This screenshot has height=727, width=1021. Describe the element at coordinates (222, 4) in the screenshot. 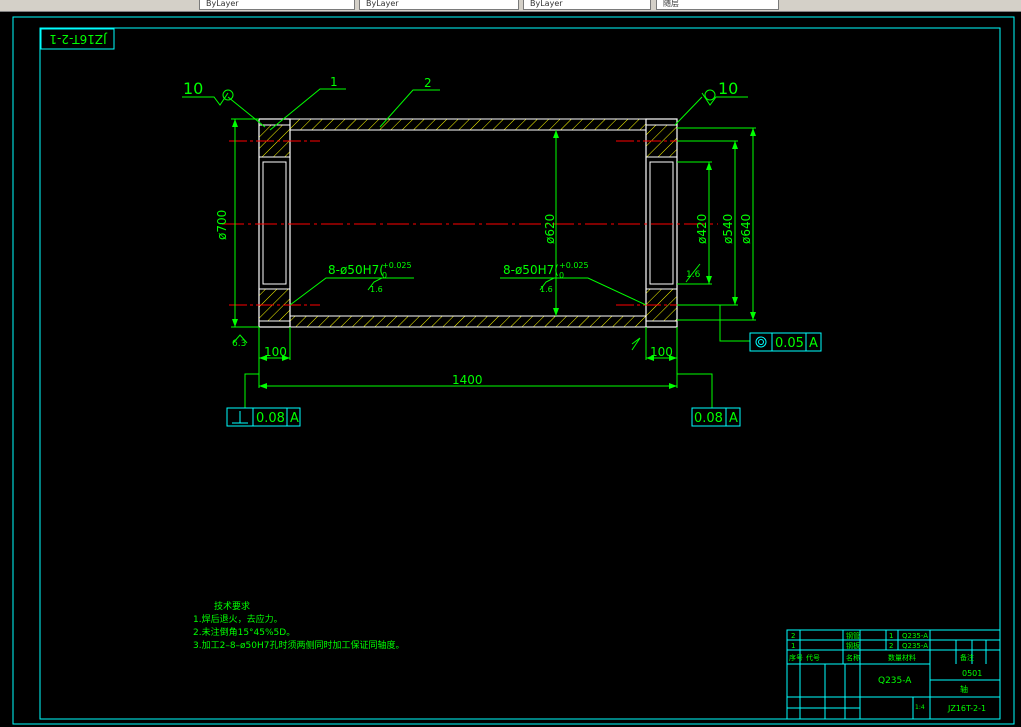

I see `toolbar-color-label: ByLayer` at that location.